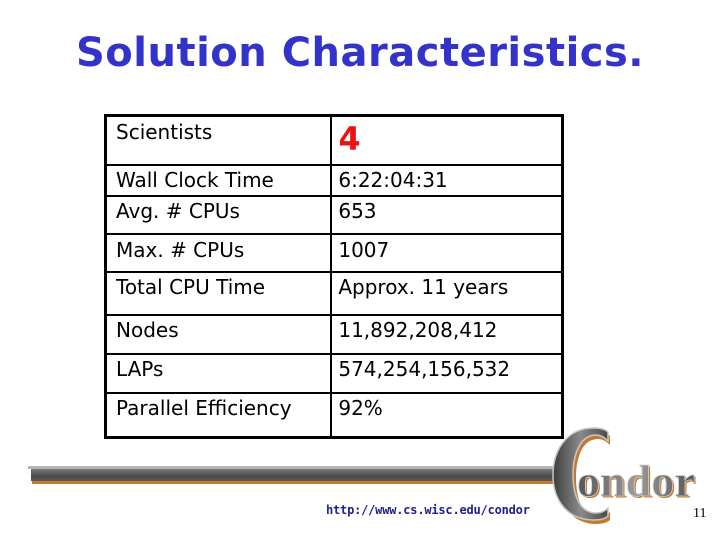 The width and height of the screenshot is (720, 540). What do you see at coordinates (218, 373) in the screenshot?
I see `row-label: LAPs` at bounding box center [218, 373].